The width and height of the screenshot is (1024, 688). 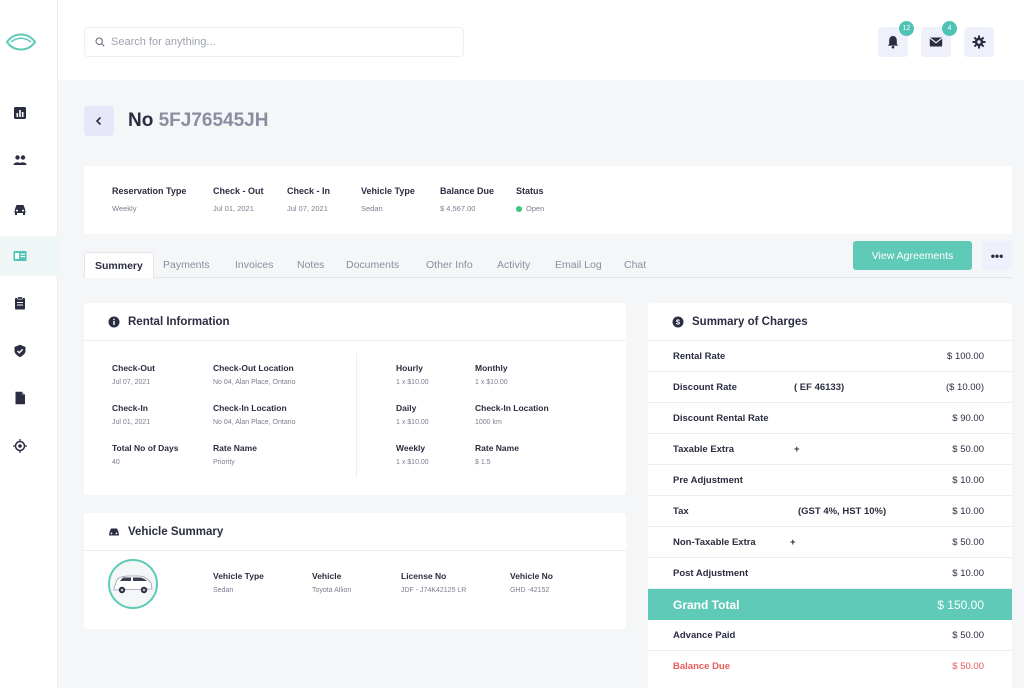 I want to click on charge-label: Discount Rate, so click(x=705, y=387).